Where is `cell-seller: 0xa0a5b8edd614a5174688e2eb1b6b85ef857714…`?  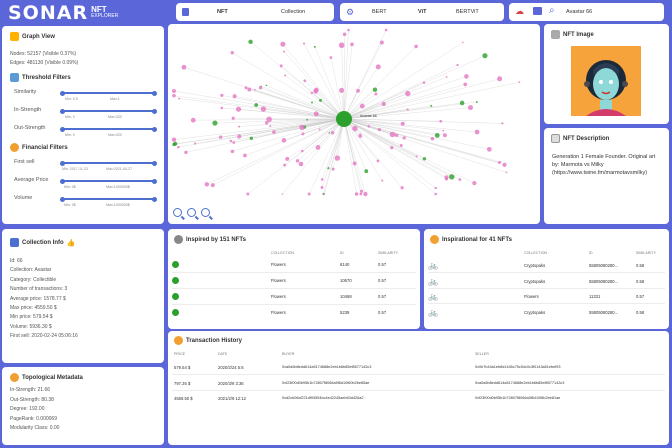 cell-seller: 0xa0a5b8edd614a5174688e2eb1b6b85ef857714… is located at coordinates (519, 383).